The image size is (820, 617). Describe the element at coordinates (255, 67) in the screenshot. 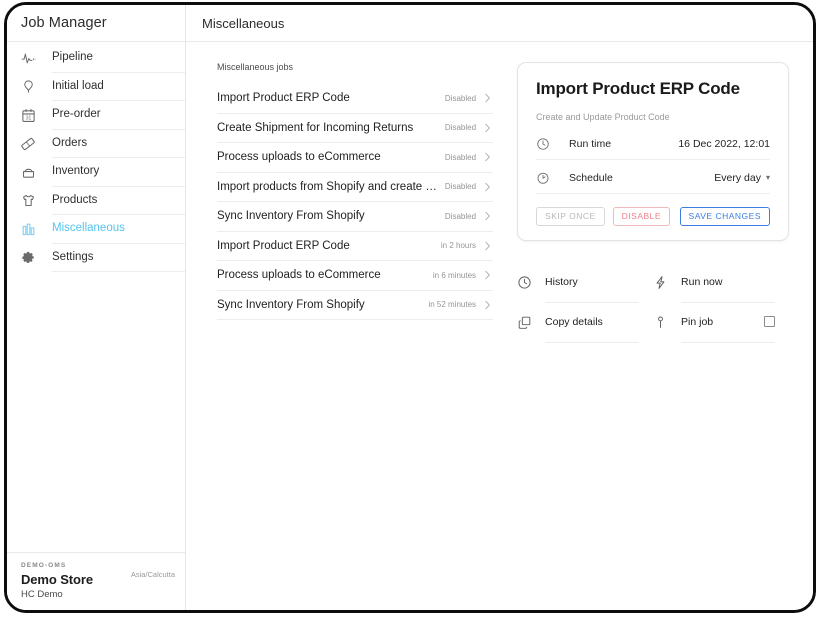

I see `job-list-caption: Miscellaneous jobs` at that location.